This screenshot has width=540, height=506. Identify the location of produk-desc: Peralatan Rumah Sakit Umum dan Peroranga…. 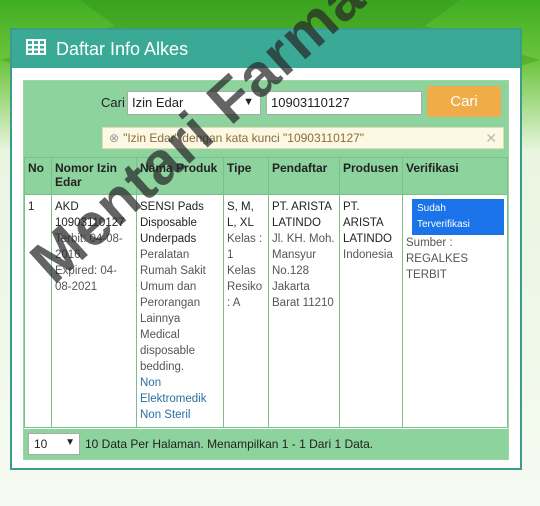
(173, 311).